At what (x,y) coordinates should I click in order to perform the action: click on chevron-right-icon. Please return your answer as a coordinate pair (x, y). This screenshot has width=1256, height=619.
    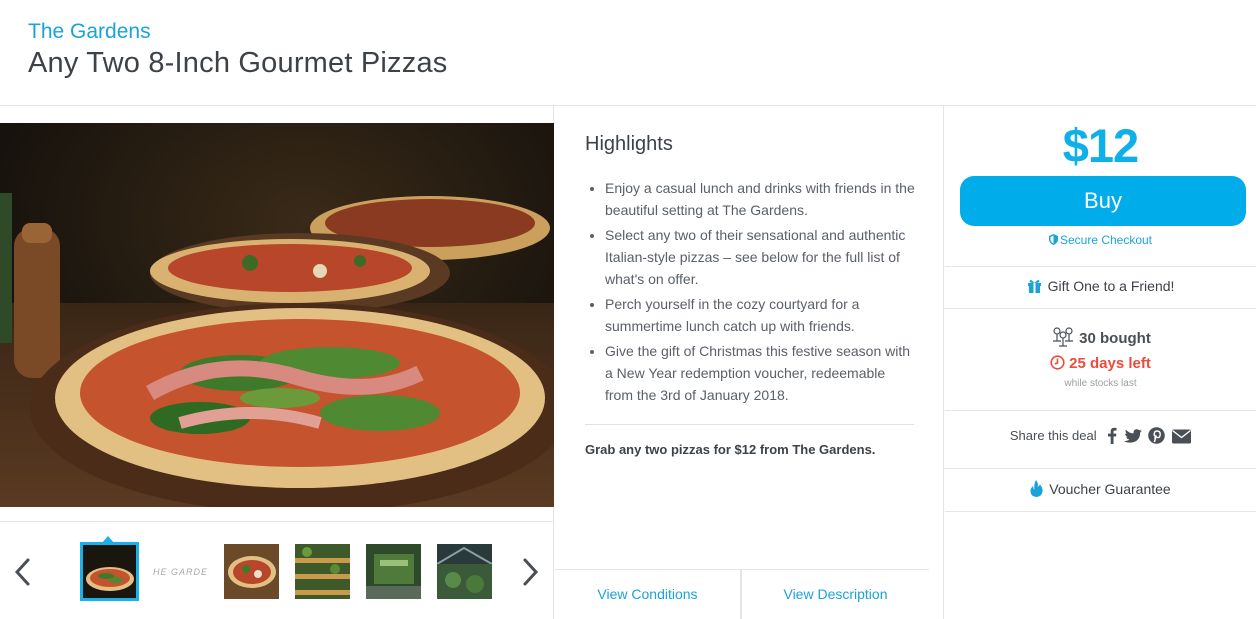
    Looking at the image, I should click on (530, 572).